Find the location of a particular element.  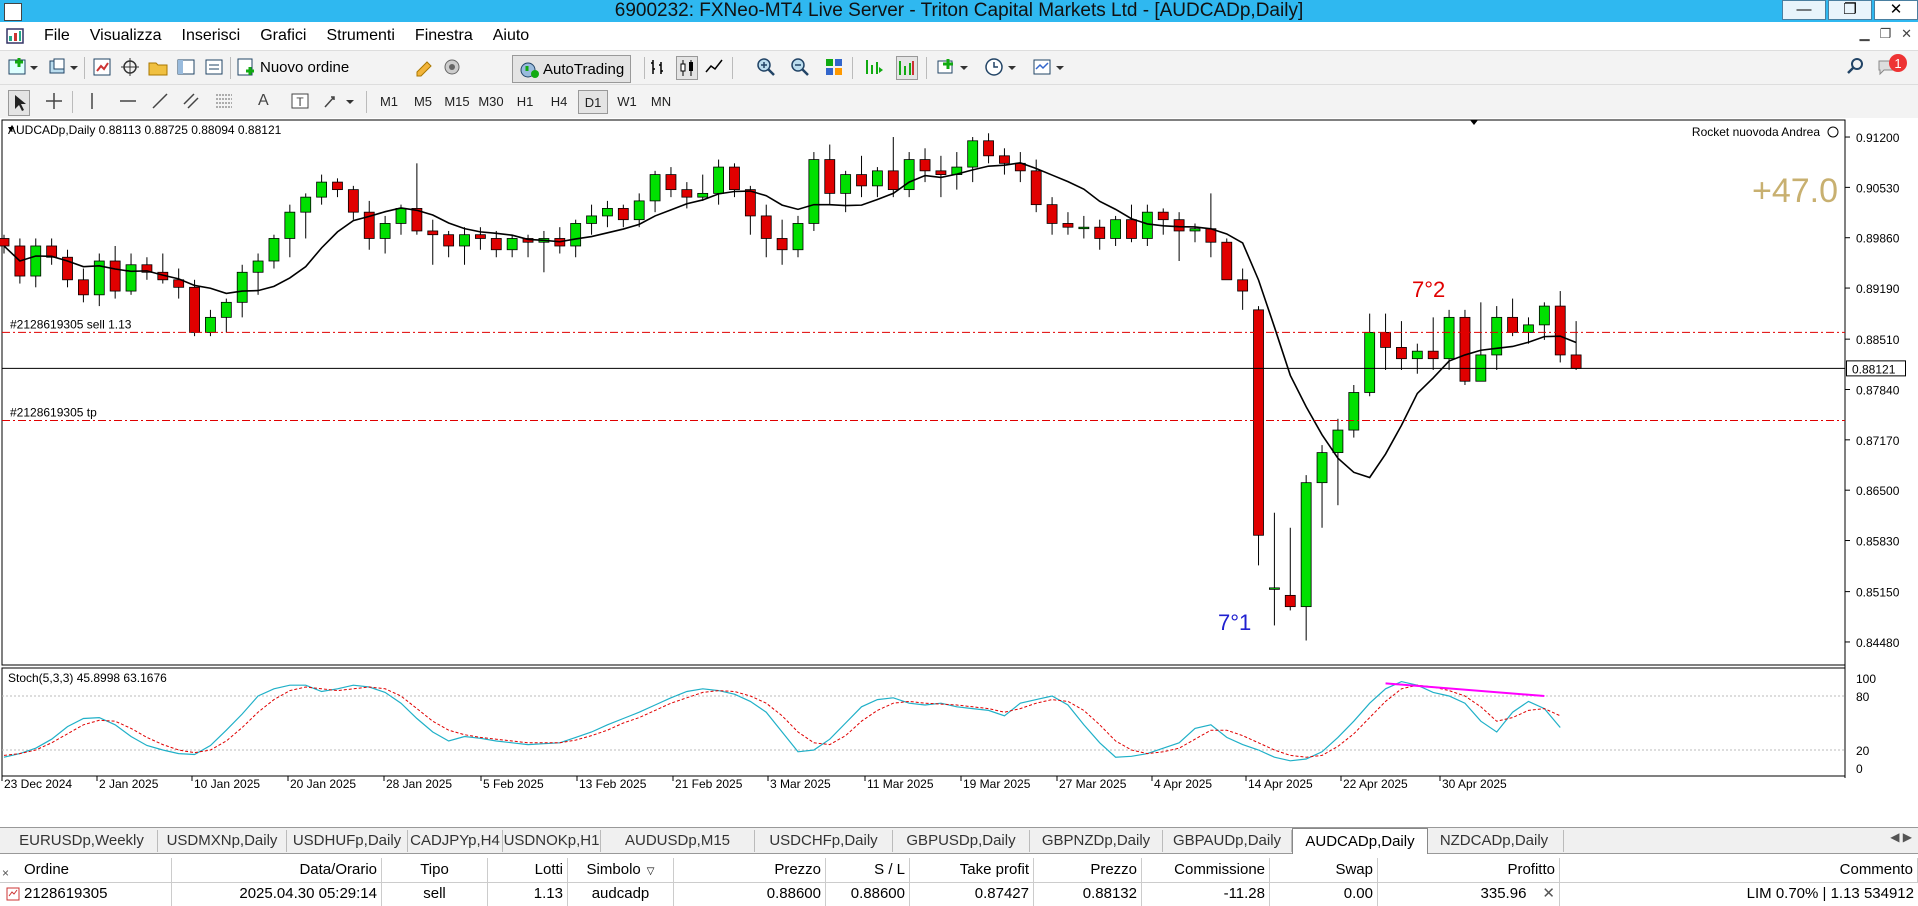

column-header-commissione: Commissione is located at coordinates (1206, 870).